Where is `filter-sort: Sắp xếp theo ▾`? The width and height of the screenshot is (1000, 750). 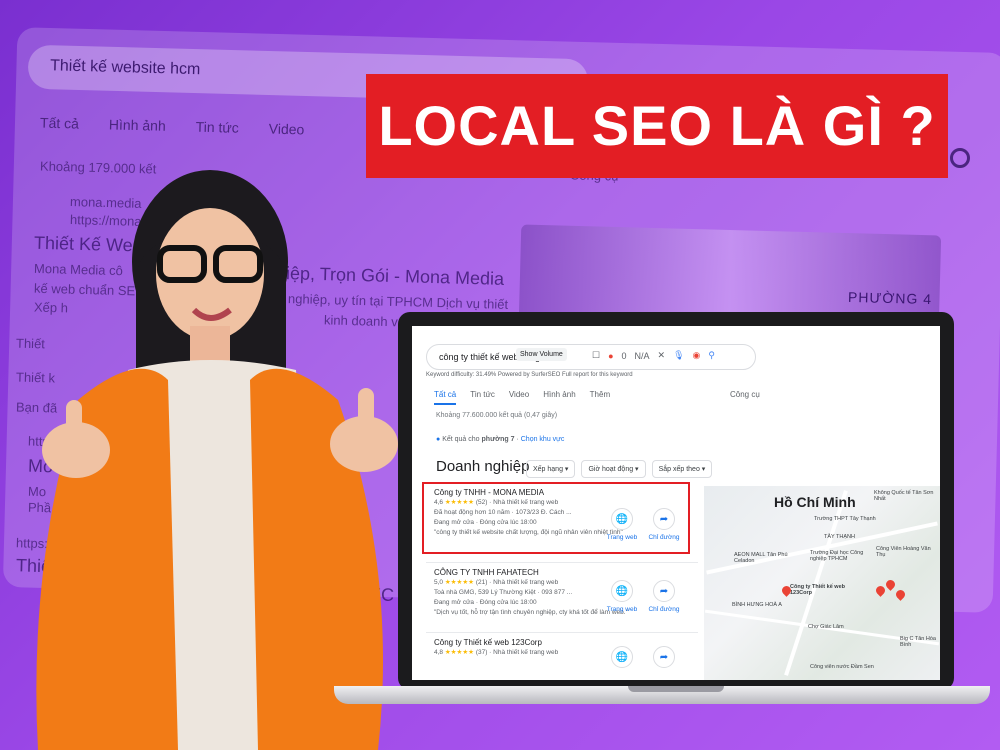 filter-sort: Sắp xếp theo ▾ is located at coordinates (682, 469).